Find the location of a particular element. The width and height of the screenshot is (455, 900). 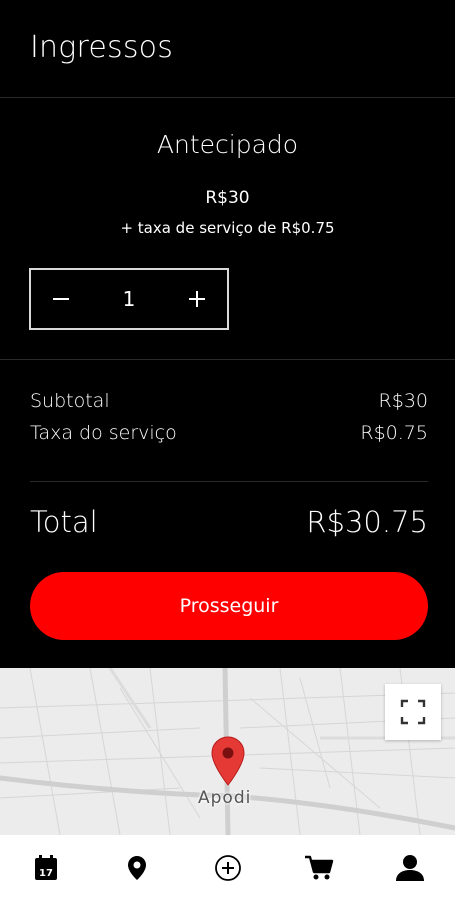

decrement-button is located at coordinates (61, 299).